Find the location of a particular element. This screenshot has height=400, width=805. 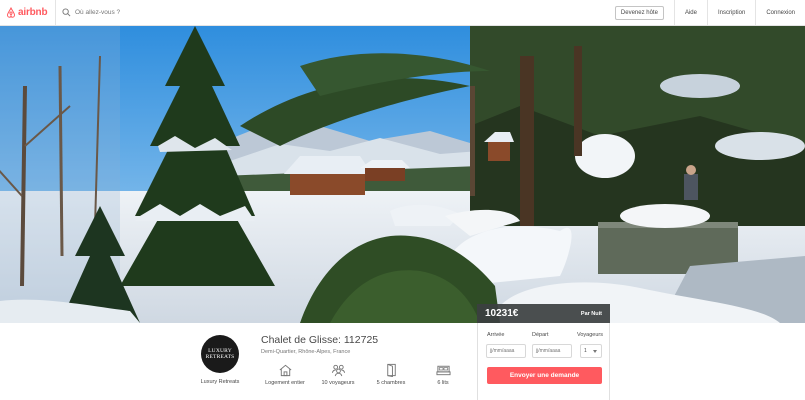

arrival-label: Arrivée is located at coordinates (496, 335).